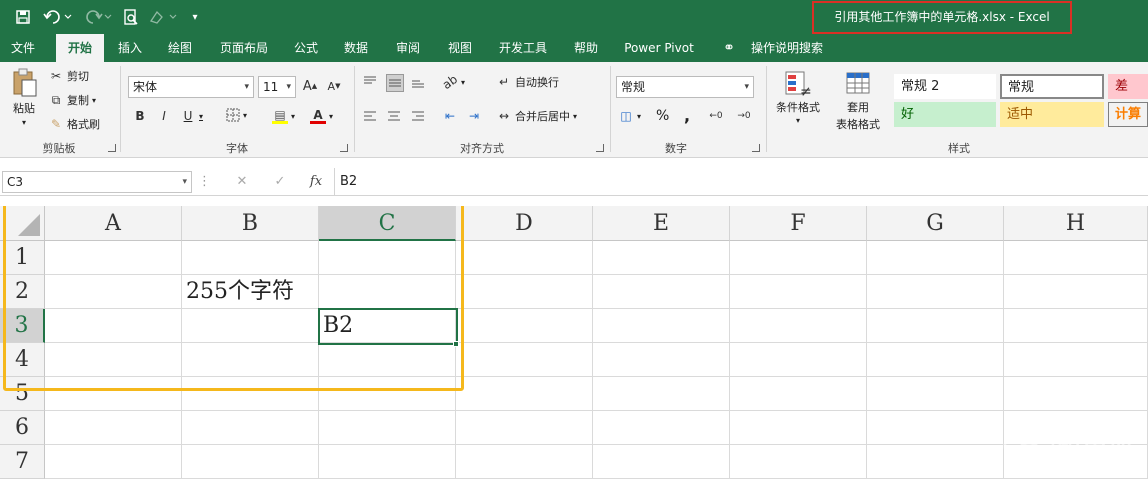 The height and width of the screenshot is (479, 1148). Describe the element at coordinates (524, 223) in the screenshot. I see `column-header-d: D` at that location.